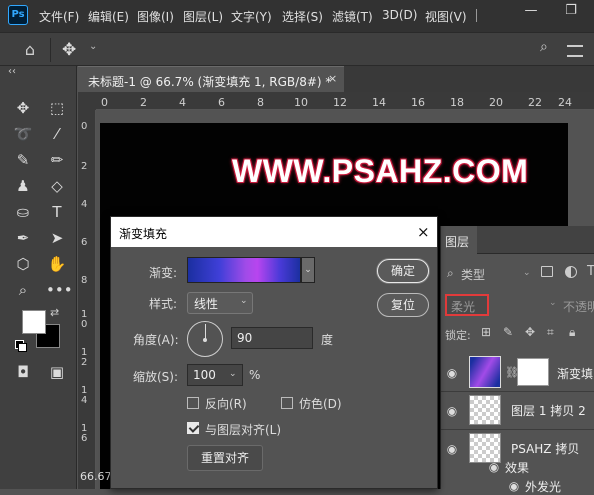  Describe the element at coordinates (54, 312) in the screenshot. I see `swap-colors-icon: ⇄` at that location.